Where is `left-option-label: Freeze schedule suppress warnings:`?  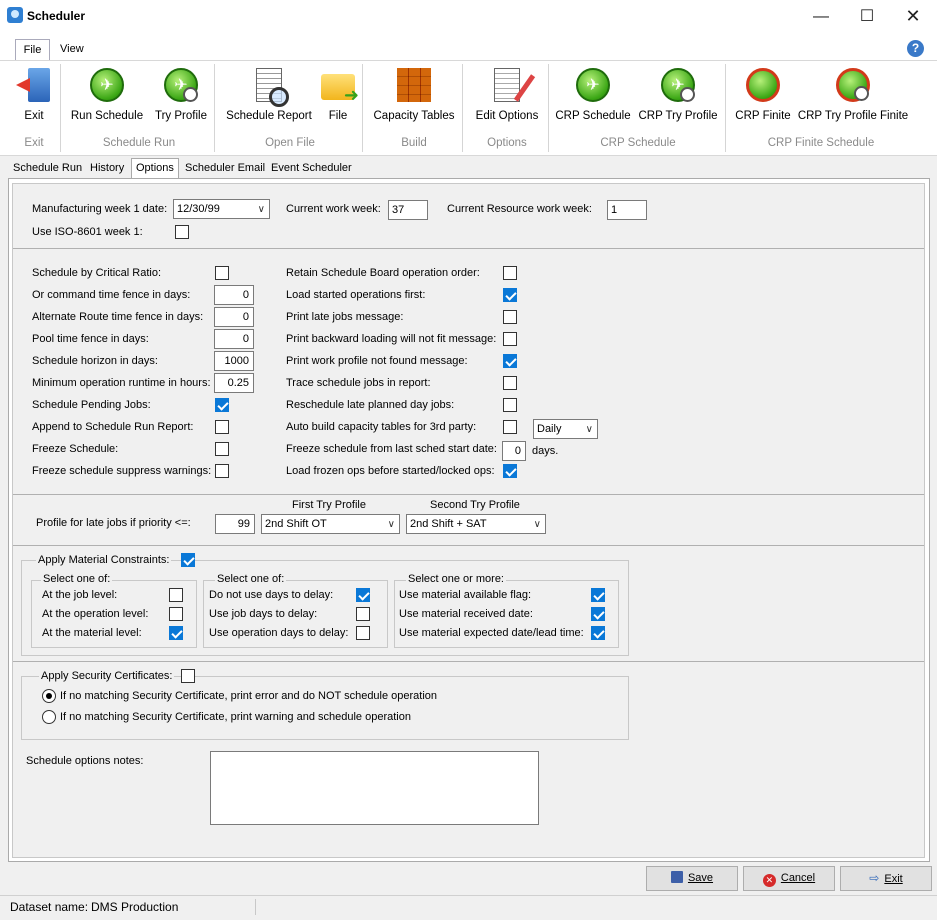 left-option-label: Freeze schedule suppress warnings: is located at coordinates (122, 471).